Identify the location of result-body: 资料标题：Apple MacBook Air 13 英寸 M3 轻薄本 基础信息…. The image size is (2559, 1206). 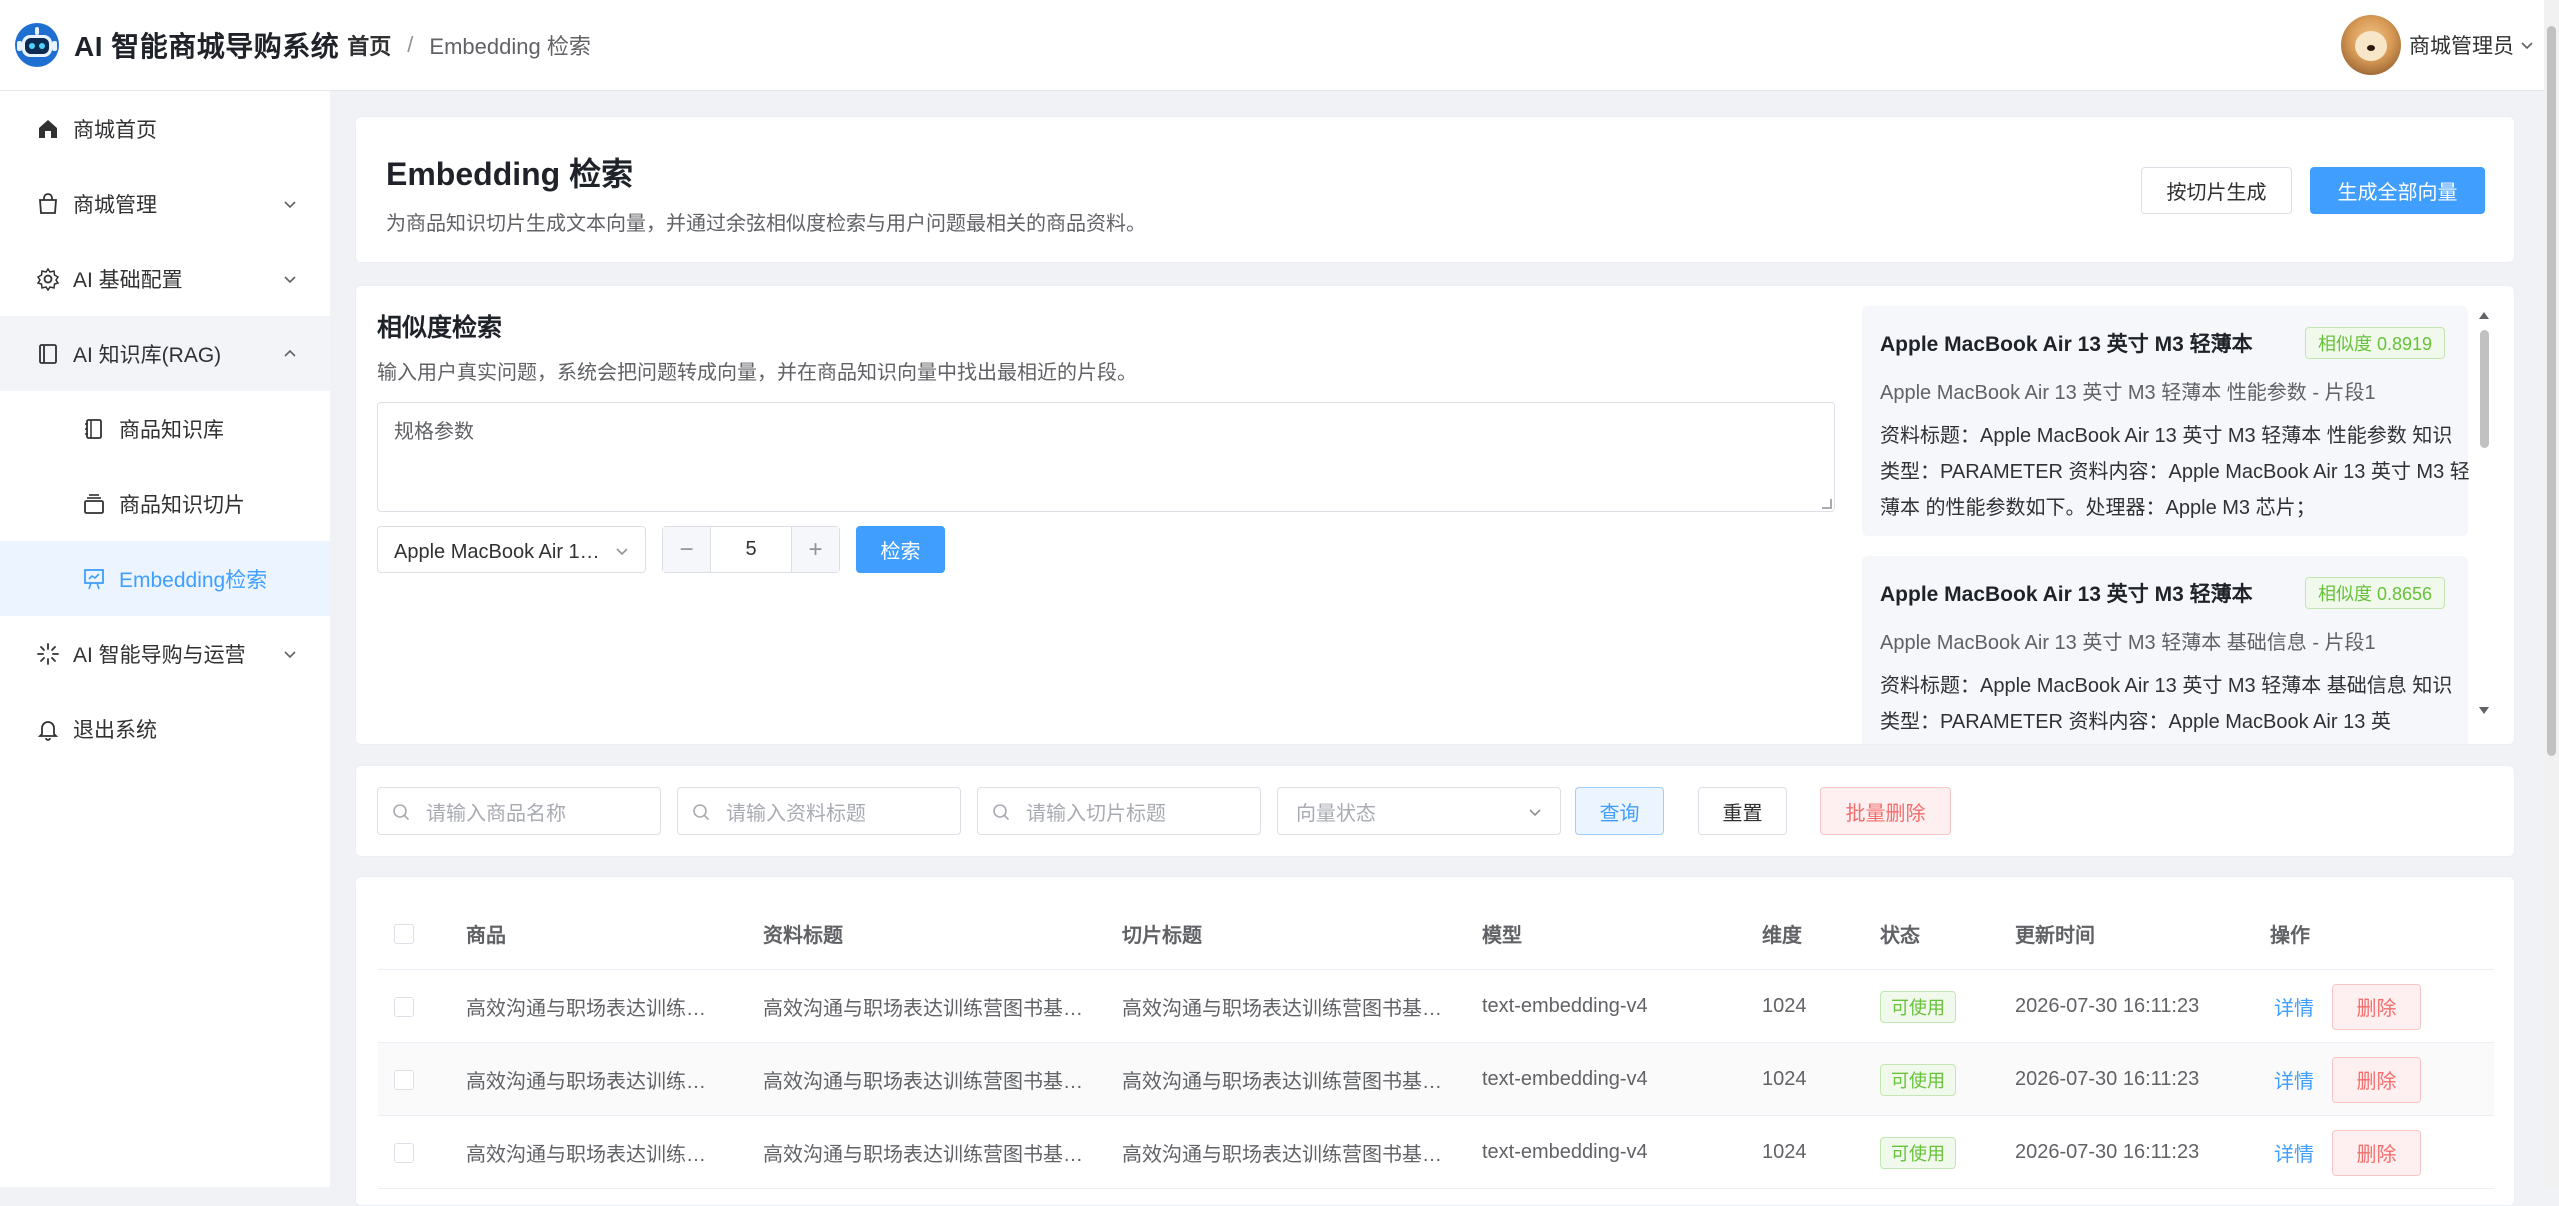
(2166, 704).